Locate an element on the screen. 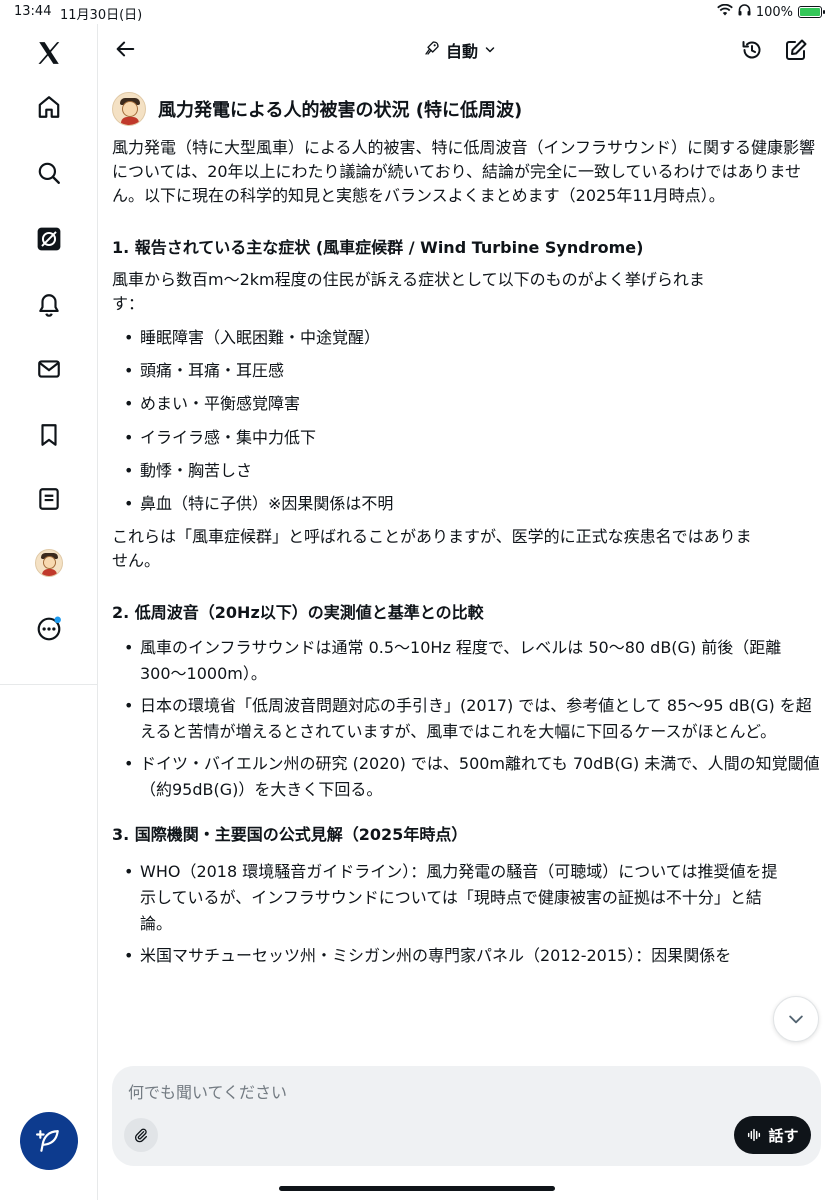 The height and width of the screenshot is (1200, 834). home-icon is located at coordinates (49, 107).